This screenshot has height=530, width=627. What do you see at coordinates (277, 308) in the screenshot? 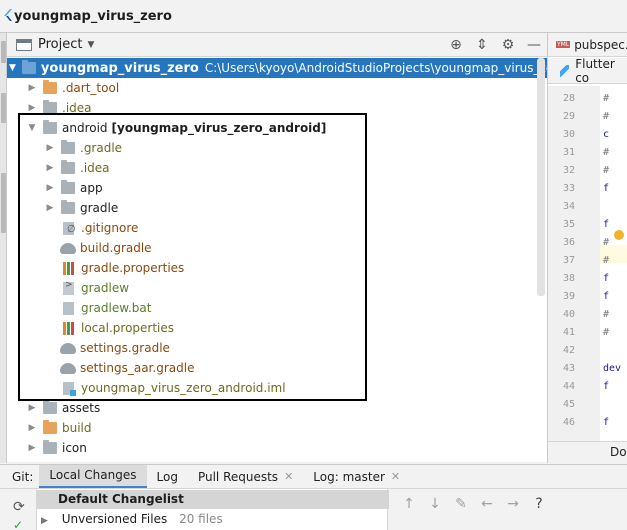
I see `tree-row: gradlew.bat` at bounding box center [277, 308].